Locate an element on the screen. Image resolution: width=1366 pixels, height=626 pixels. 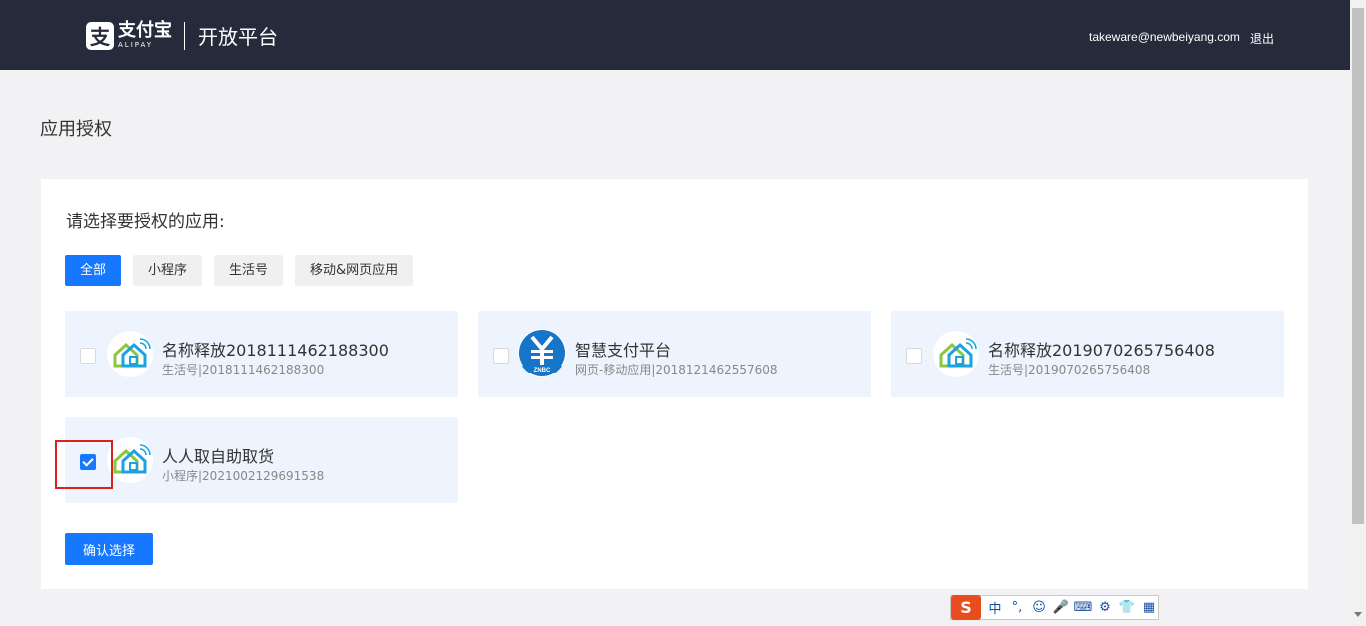
app-name: 名称释放2018111462188300 is located at coordinates (275, 350).